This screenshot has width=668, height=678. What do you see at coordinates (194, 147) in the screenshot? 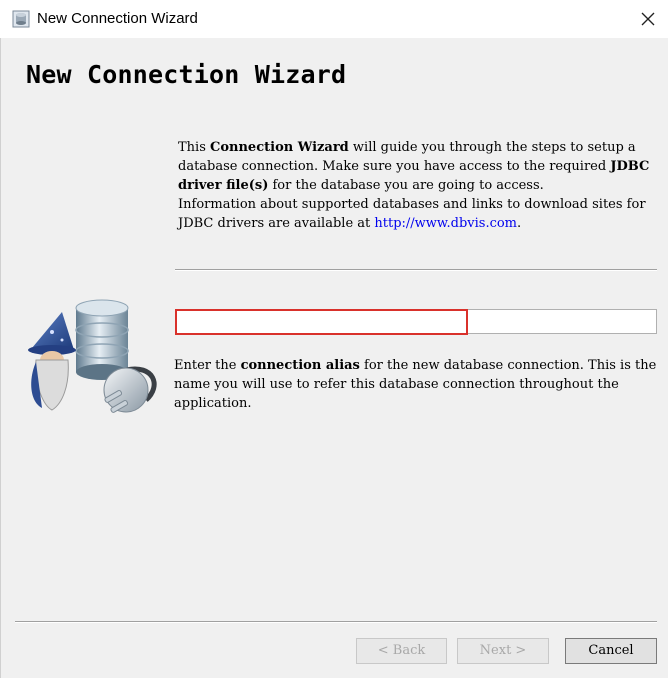
I see `intro-text-part: This` at bounding box center [194, 147].